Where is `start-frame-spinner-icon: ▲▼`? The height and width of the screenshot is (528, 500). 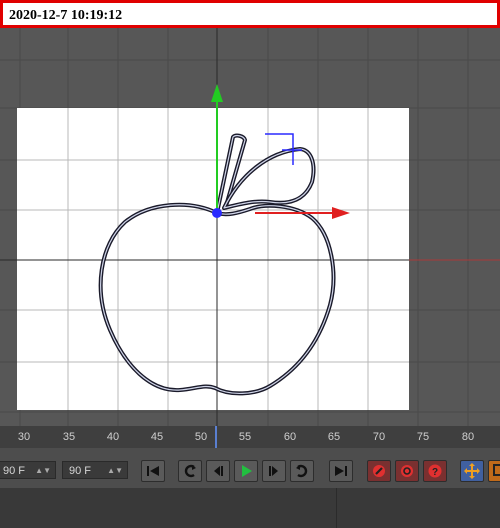 start-frame-spinner-icon: ▲▼ is located at coordinates (43, 471).